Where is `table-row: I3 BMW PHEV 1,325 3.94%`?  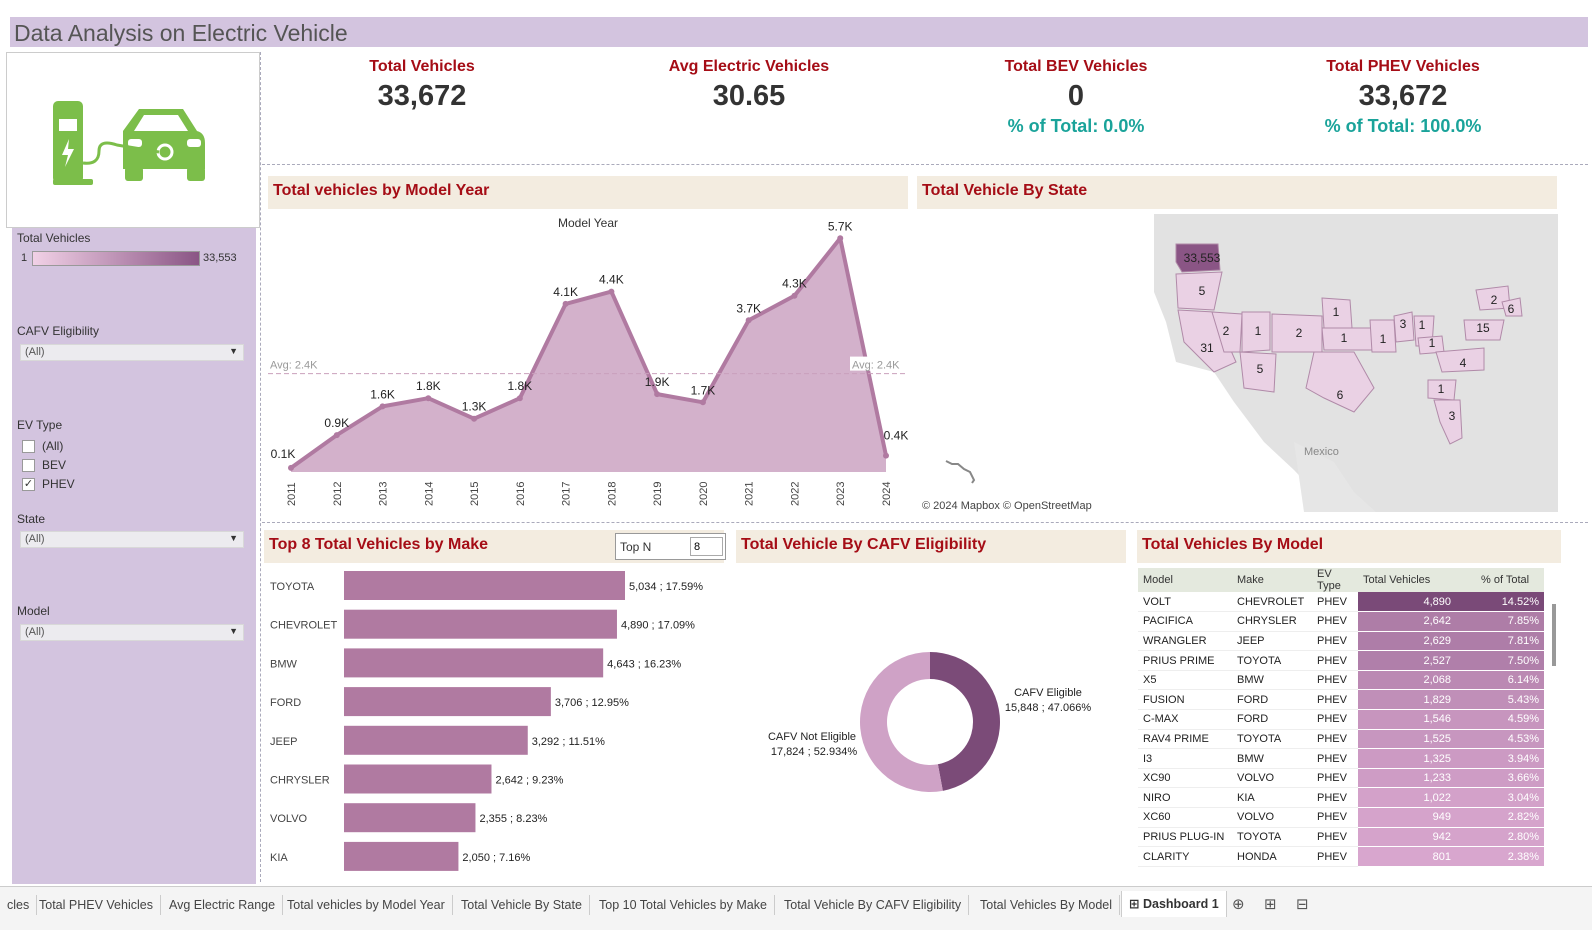 table-row: I3 BMW PHEV 1,325 3.94% is located at coordinates (1341, 758).